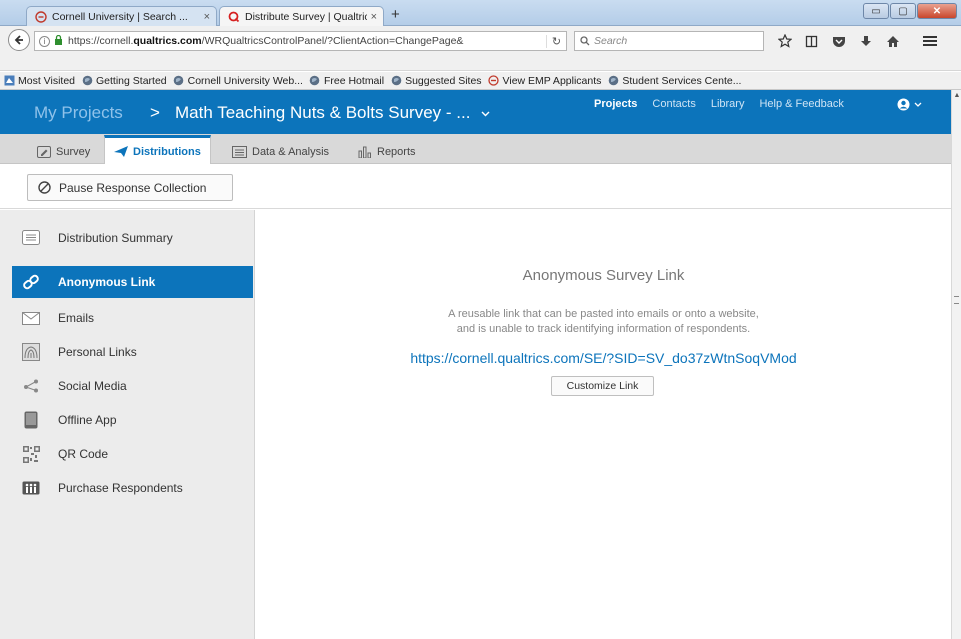 The image size is (961, 639). Describe the element at coordinates (31, 352) in the screenshot. I see `fingerprint-icon` at that location.